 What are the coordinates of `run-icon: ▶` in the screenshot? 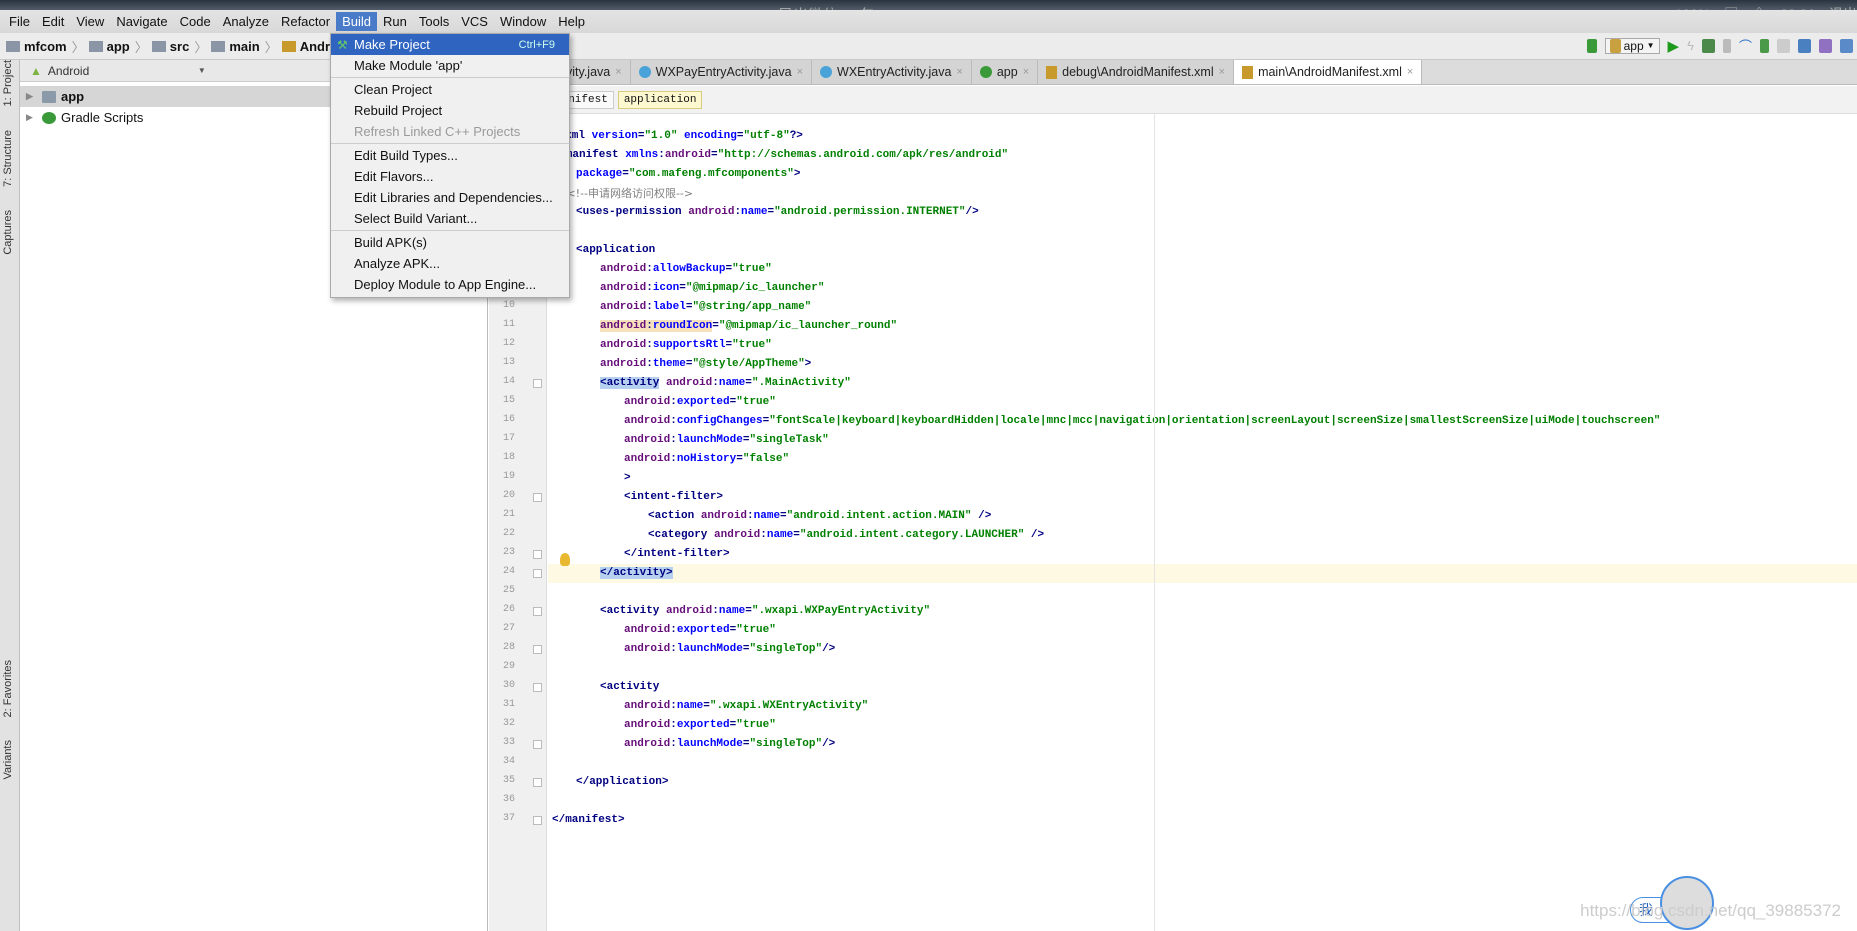 It's located at (1674, 46).